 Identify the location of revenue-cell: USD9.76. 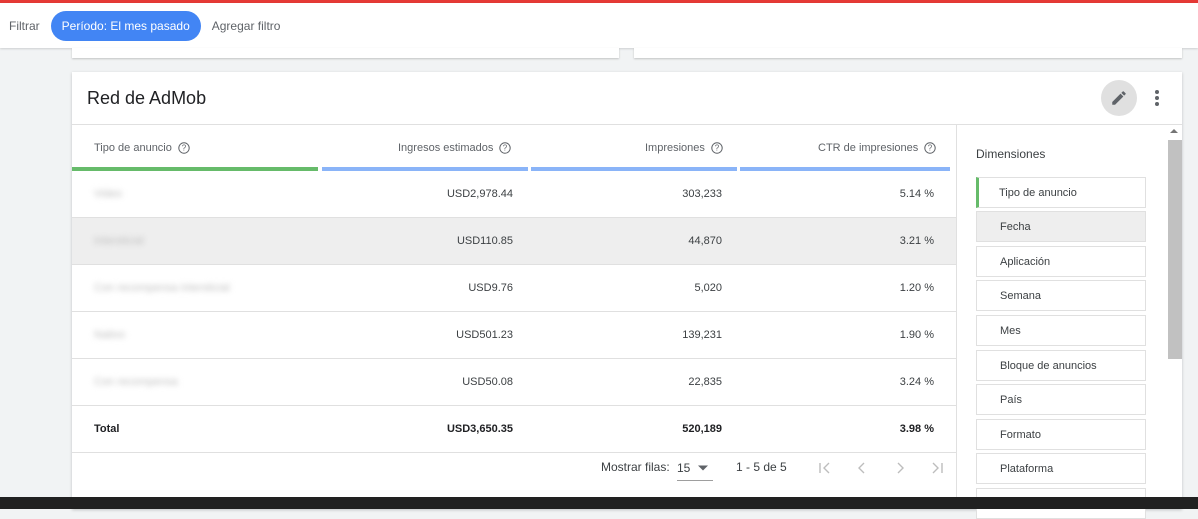
(490, 288).